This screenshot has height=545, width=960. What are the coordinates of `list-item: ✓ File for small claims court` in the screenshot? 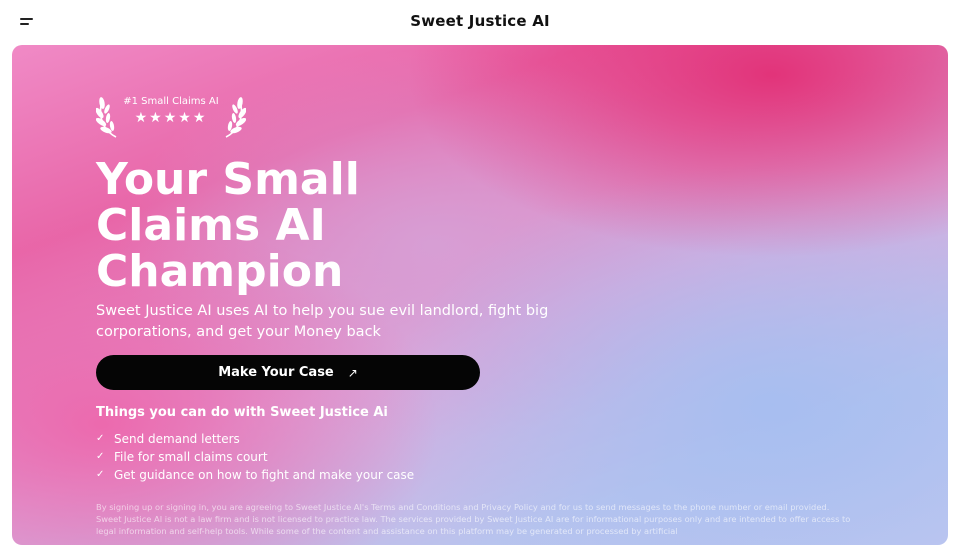 It's located at (255, 457).